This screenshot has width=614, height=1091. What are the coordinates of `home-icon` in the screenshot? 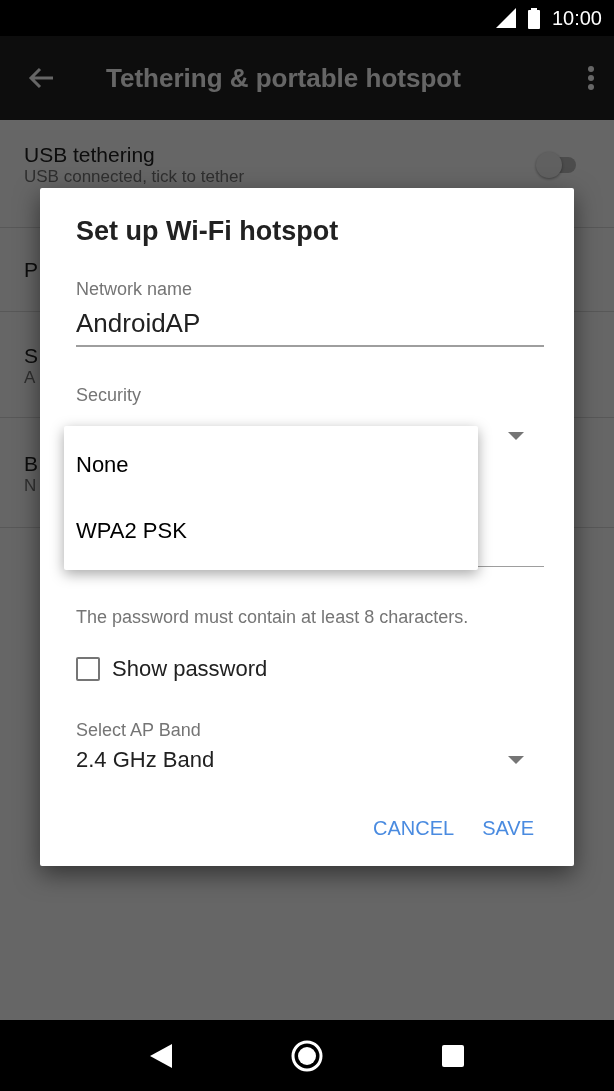 It's located at (307, 1055).